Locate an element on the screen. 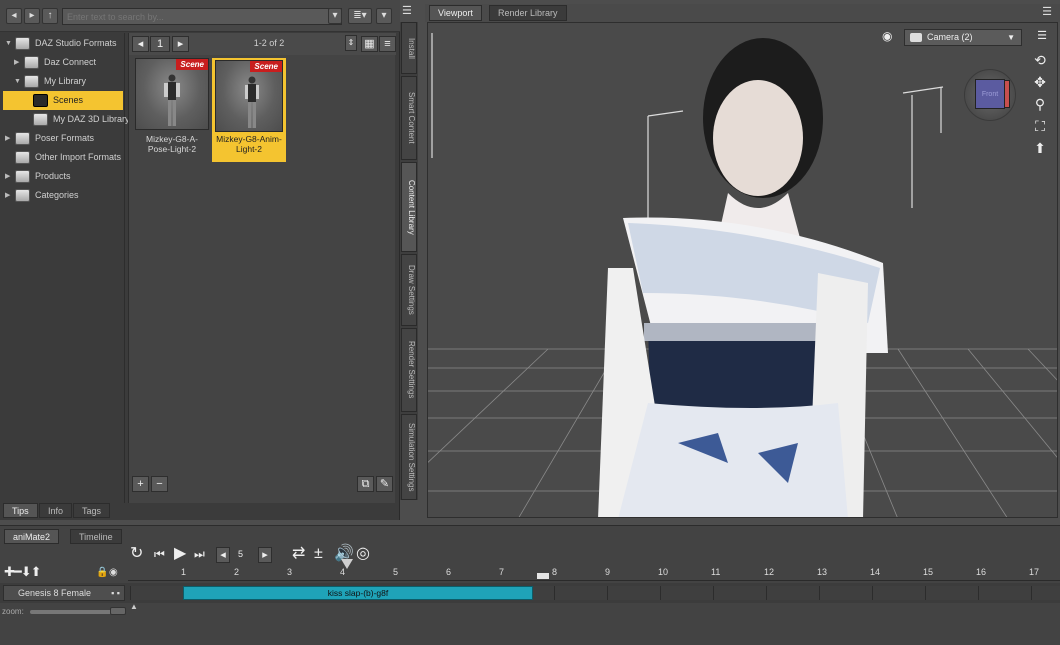 The width and height of the screenshot is (1060, 645). settings-icon: ◎ is located at coordinates (363, 554).